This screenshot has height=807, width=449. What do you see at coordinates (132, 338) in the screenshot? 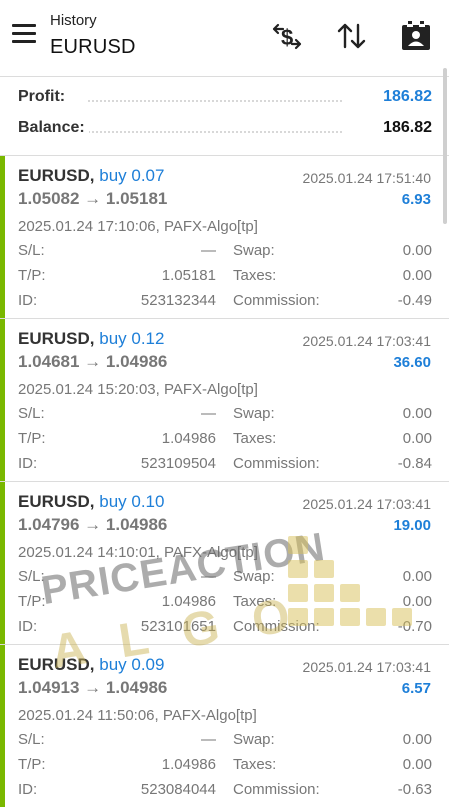
I see `trade-side: buy 0.12` at bounding box center [132, 338].